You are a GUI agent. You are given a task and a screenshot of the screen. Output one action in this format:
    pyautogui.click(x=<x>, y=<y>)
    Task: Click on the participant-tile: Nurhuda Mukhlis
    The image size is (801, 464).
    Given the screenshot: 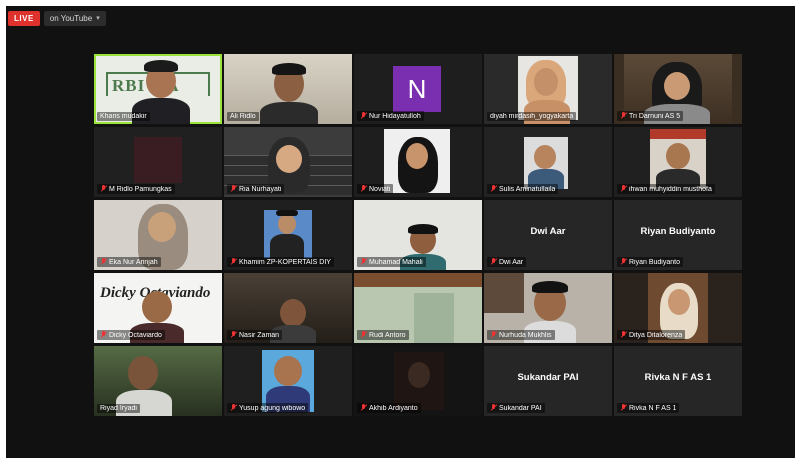 What is the action you would take?
    pyautogui.click(x=548, y=308)
    